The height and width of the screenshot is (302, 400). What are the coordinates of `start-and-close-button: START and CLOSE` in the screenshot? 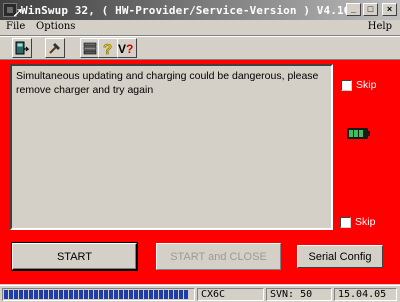 It's located at (218, 256).